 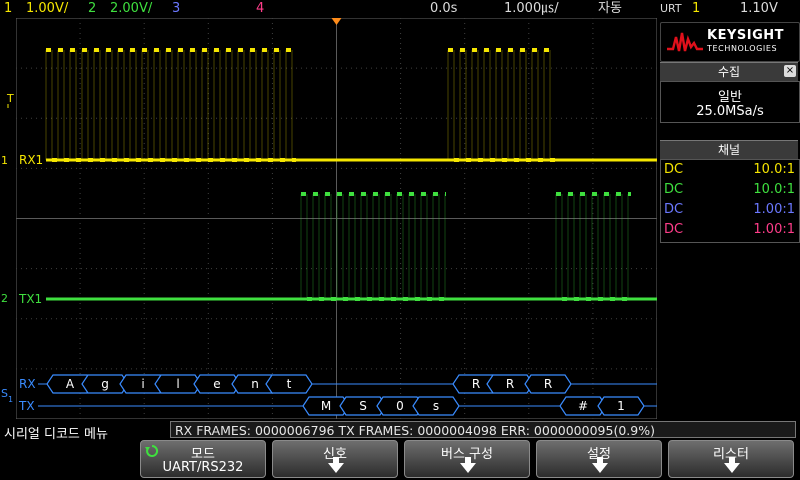 I want to click on softkey-mode: 모드 UART/RS232, so click(x=203, y=459).